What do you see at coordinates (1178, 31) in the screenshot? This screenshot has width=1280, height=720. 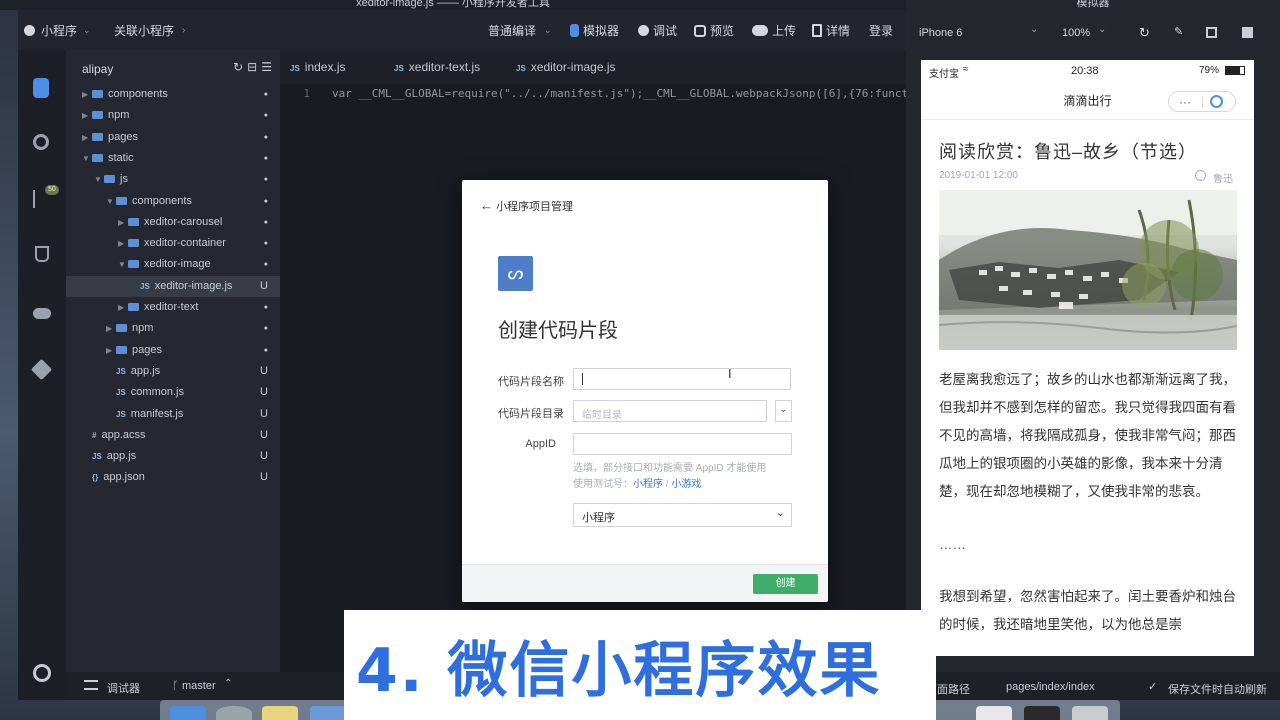 I see `pin-icon: ✎` at bounding box center [1178, 31].